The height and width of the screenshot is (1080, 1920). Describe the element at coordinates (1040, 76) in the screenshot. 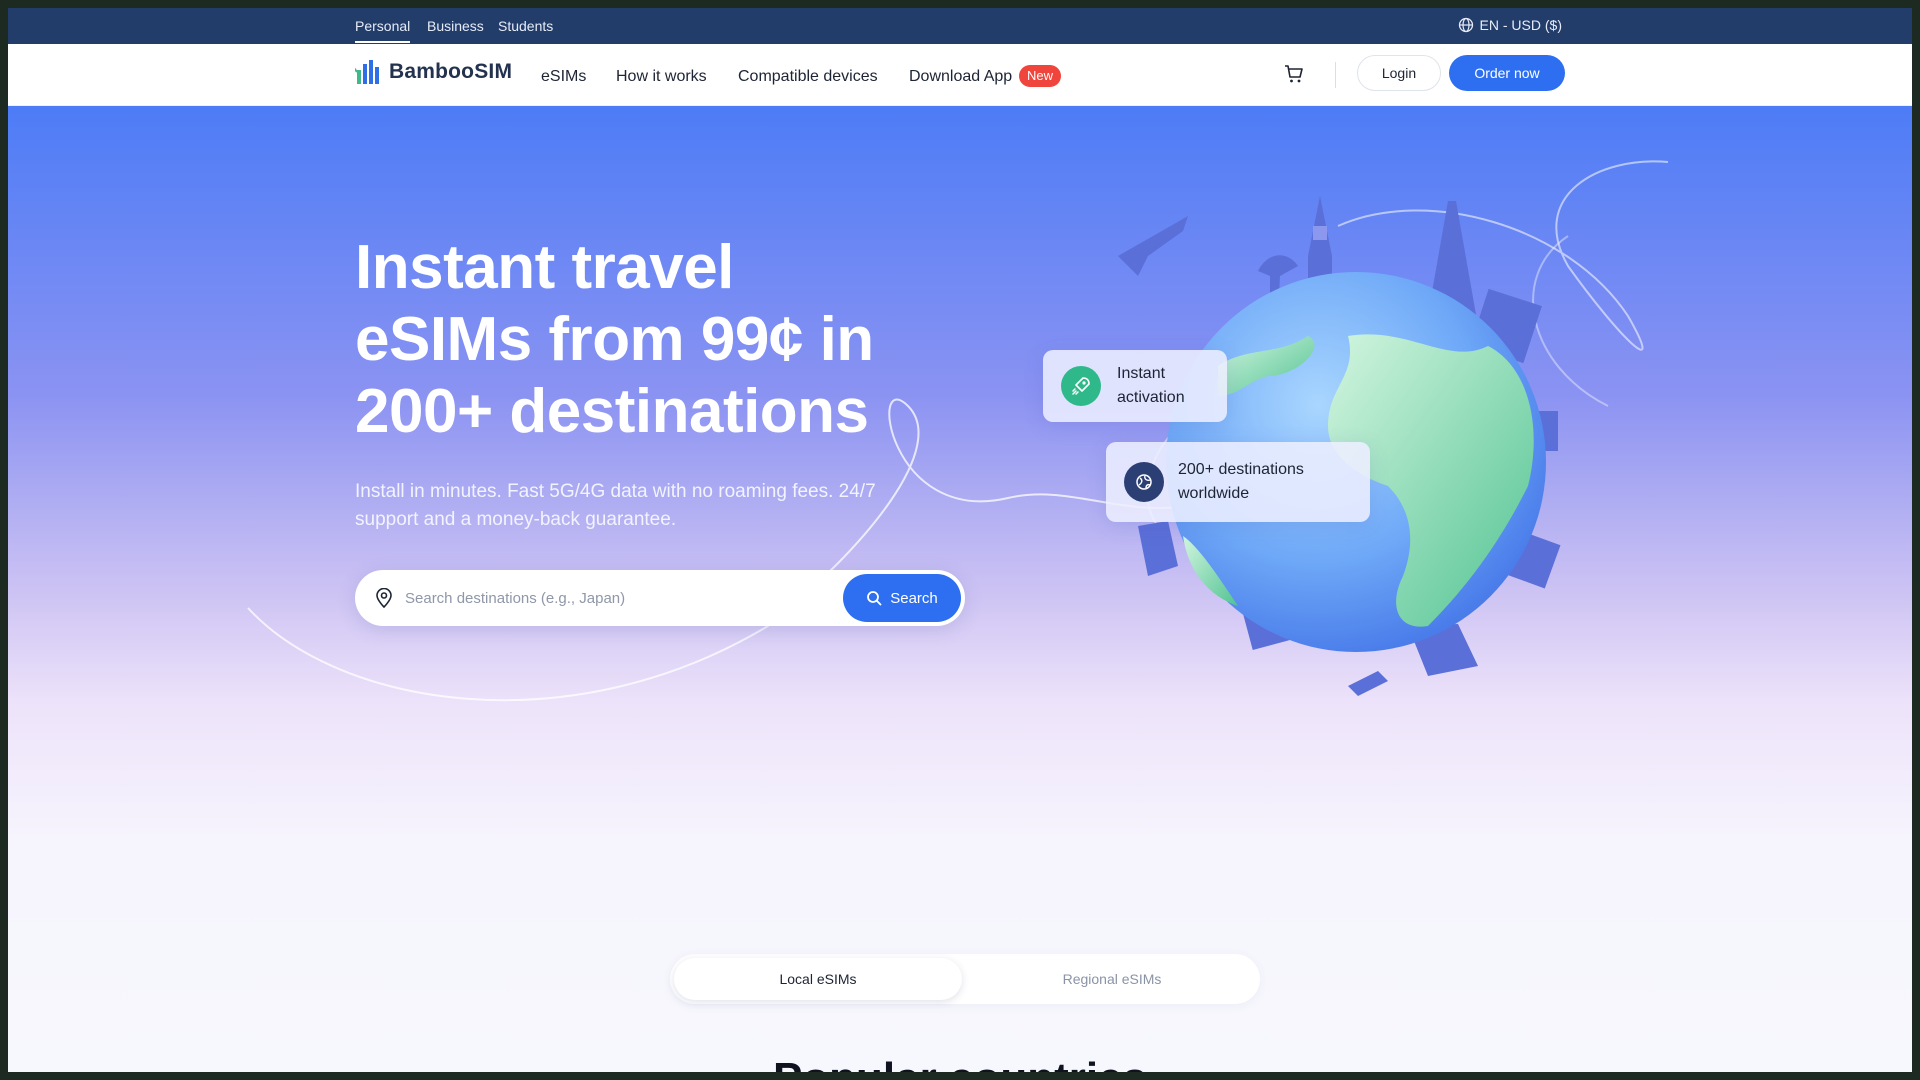

I see `new-badge: New` at that location.